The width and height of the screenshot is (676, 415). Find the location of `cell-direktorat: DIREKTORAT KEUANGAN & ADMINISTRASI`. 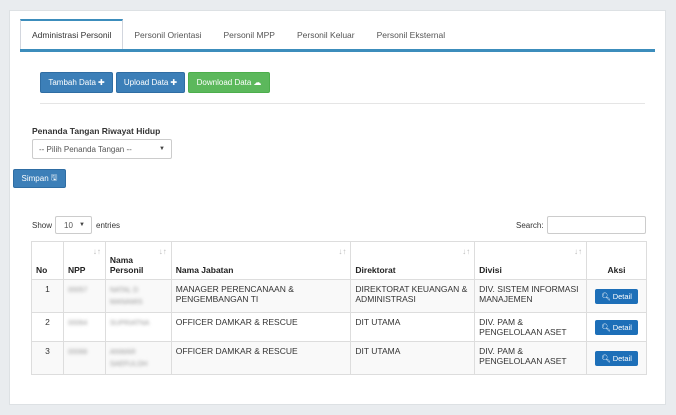

cell-direktorat: DIREKTORAT KEUANGAN & ADMINISTRASI is located at coordinates (413, 296).